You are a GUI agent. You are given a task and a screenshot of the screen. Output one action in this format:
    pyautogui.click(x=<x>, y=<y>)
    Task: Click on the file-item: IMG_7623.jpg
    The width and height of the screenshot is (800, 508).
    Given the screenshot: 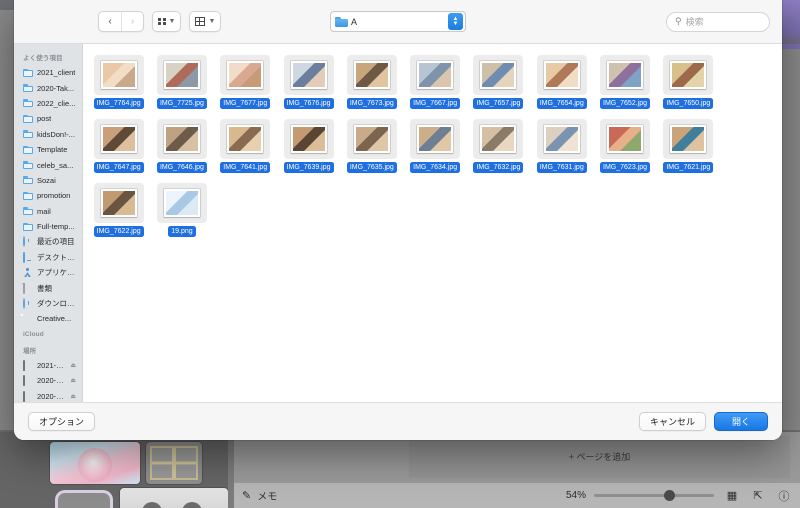 What is the action you would take?
    pyautogui.click(x=624, y=148)
    